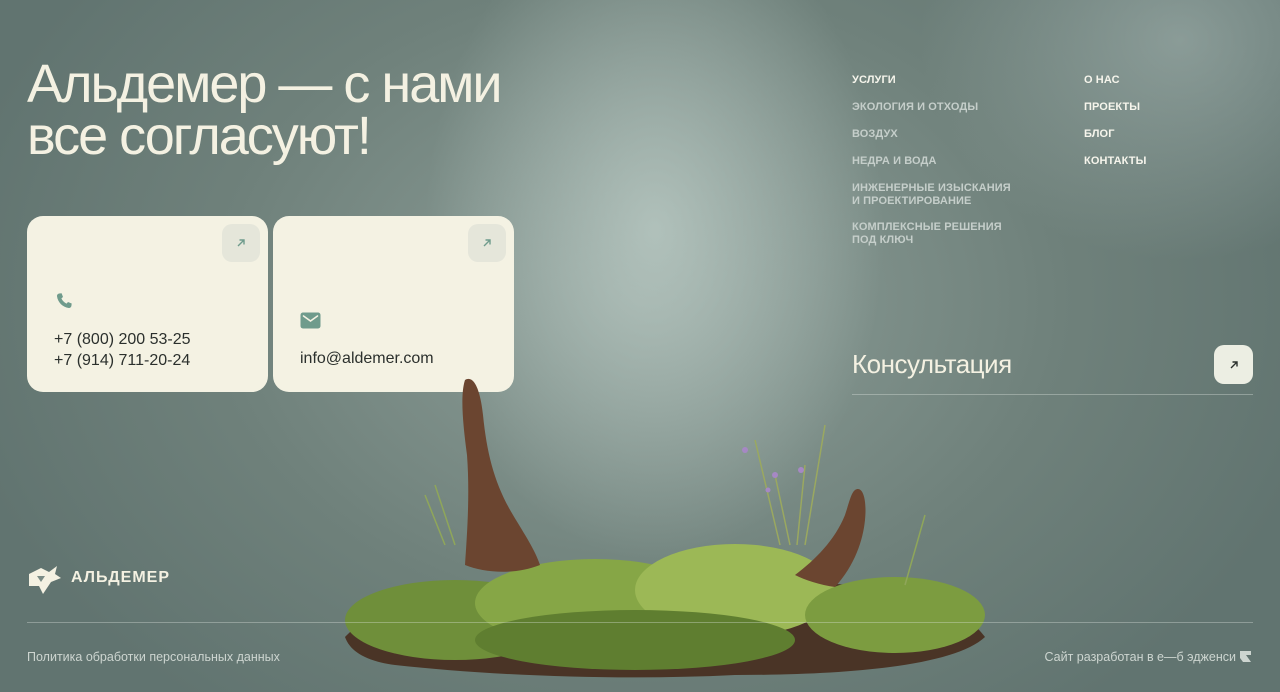 Image resolution: width=1280 pixels, height=692 pixels. What do you see at coordinates (153, 657) in the screenshot?
I see `privacy-policy-link: Политика обработки персональных данных` at bounding box center [153, 657].